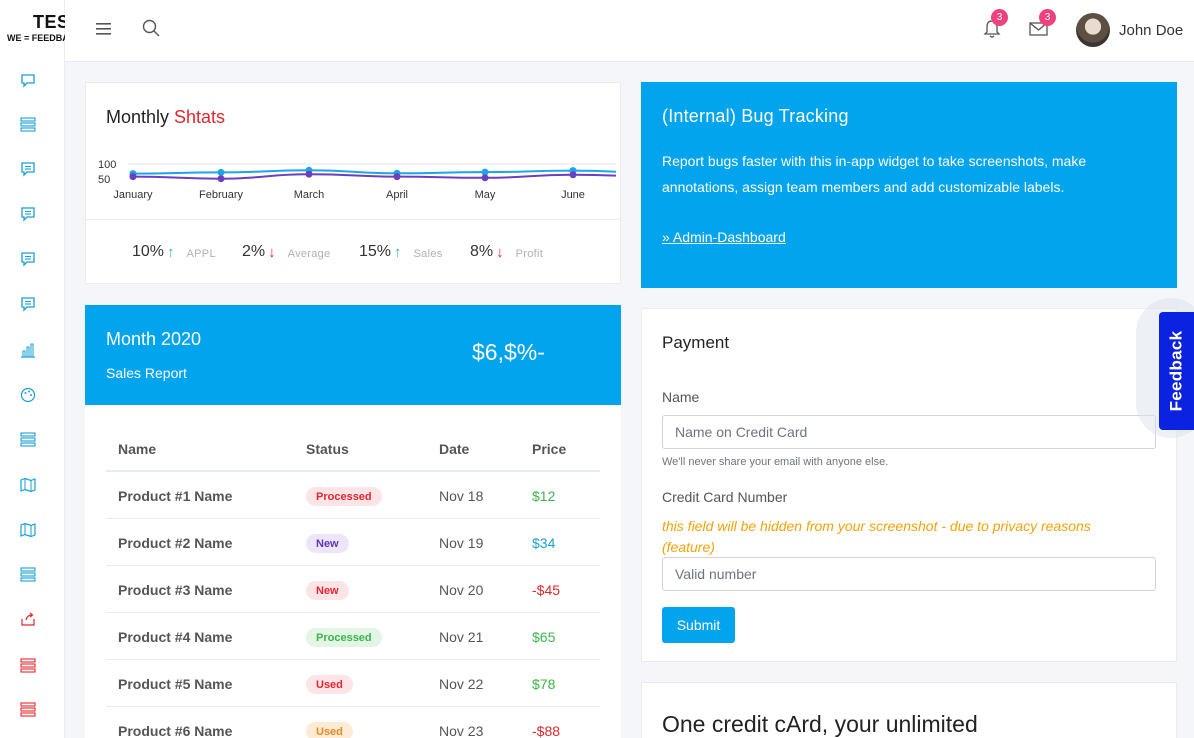  Describe the element at coordinates (175, 730) in the screenshot. I see `product-name: Product #6 Name` at that location.